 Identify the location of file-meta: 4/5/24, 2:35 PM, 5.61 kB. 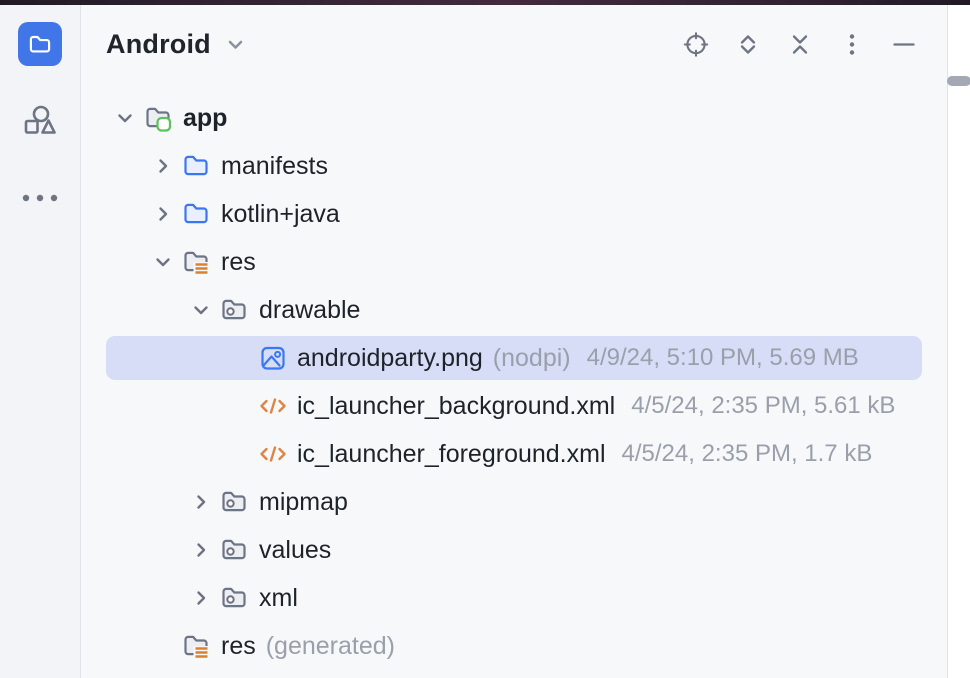
(763, 405).